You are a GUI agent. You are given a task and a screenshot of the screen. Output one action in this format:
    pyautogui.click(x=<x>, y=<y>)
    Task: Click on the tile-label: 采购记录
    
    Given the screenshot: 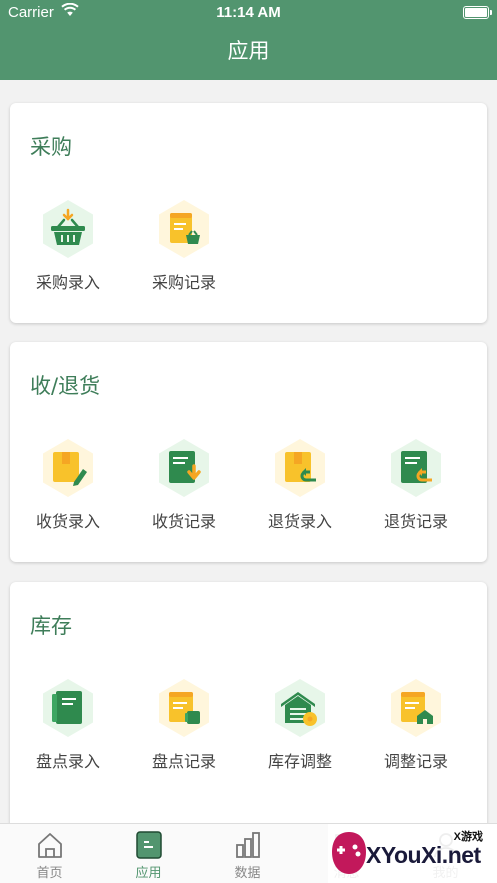 What is the action you would take?
    pyautogui.click(x=183, y=282)
    